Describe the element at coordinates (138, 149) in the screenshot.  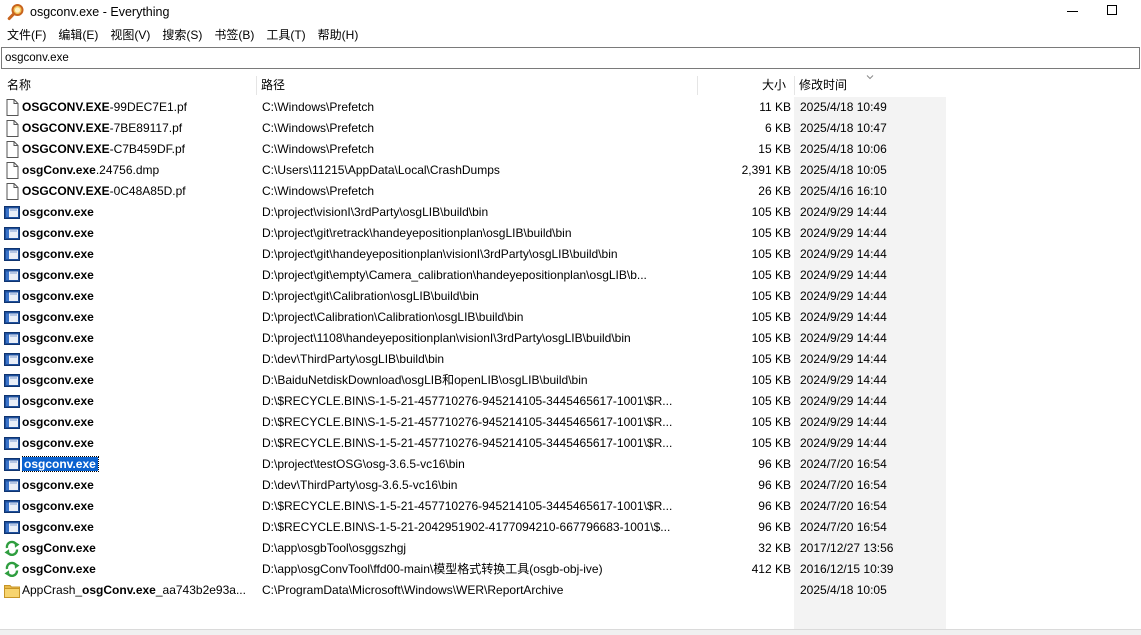
I see `file-name: OSGCONV.EXE-C7B459DF.pf` at that location.